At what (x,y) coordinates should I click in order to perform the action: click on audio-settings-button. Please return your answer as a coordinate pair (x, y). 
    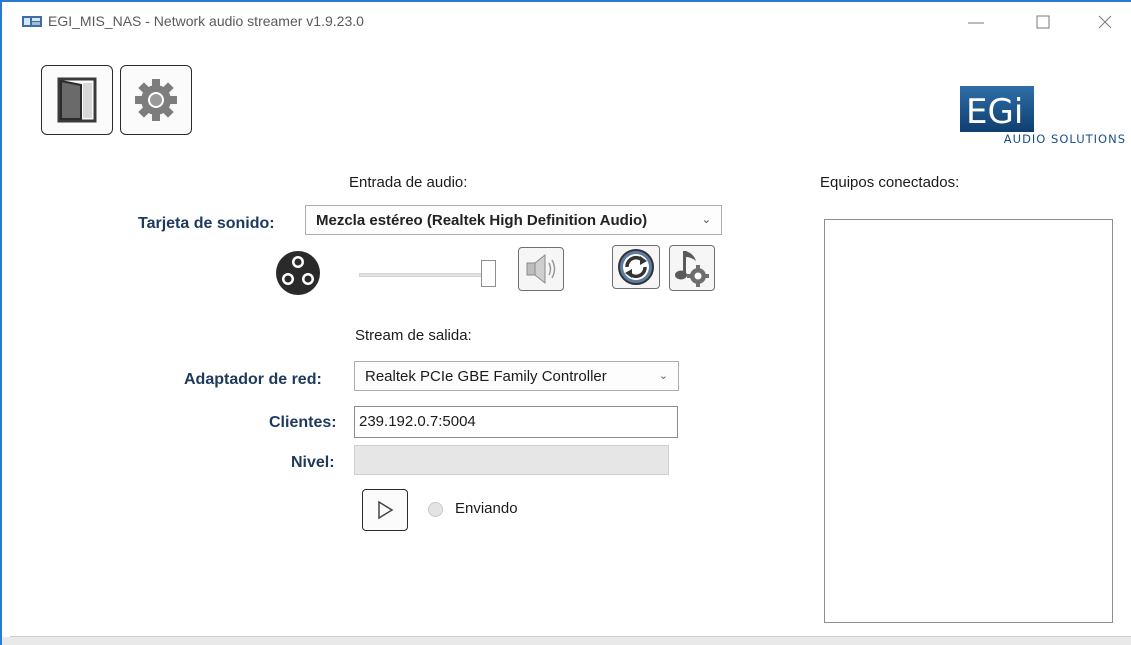
    Looking at the image, I should click on (692, 268).